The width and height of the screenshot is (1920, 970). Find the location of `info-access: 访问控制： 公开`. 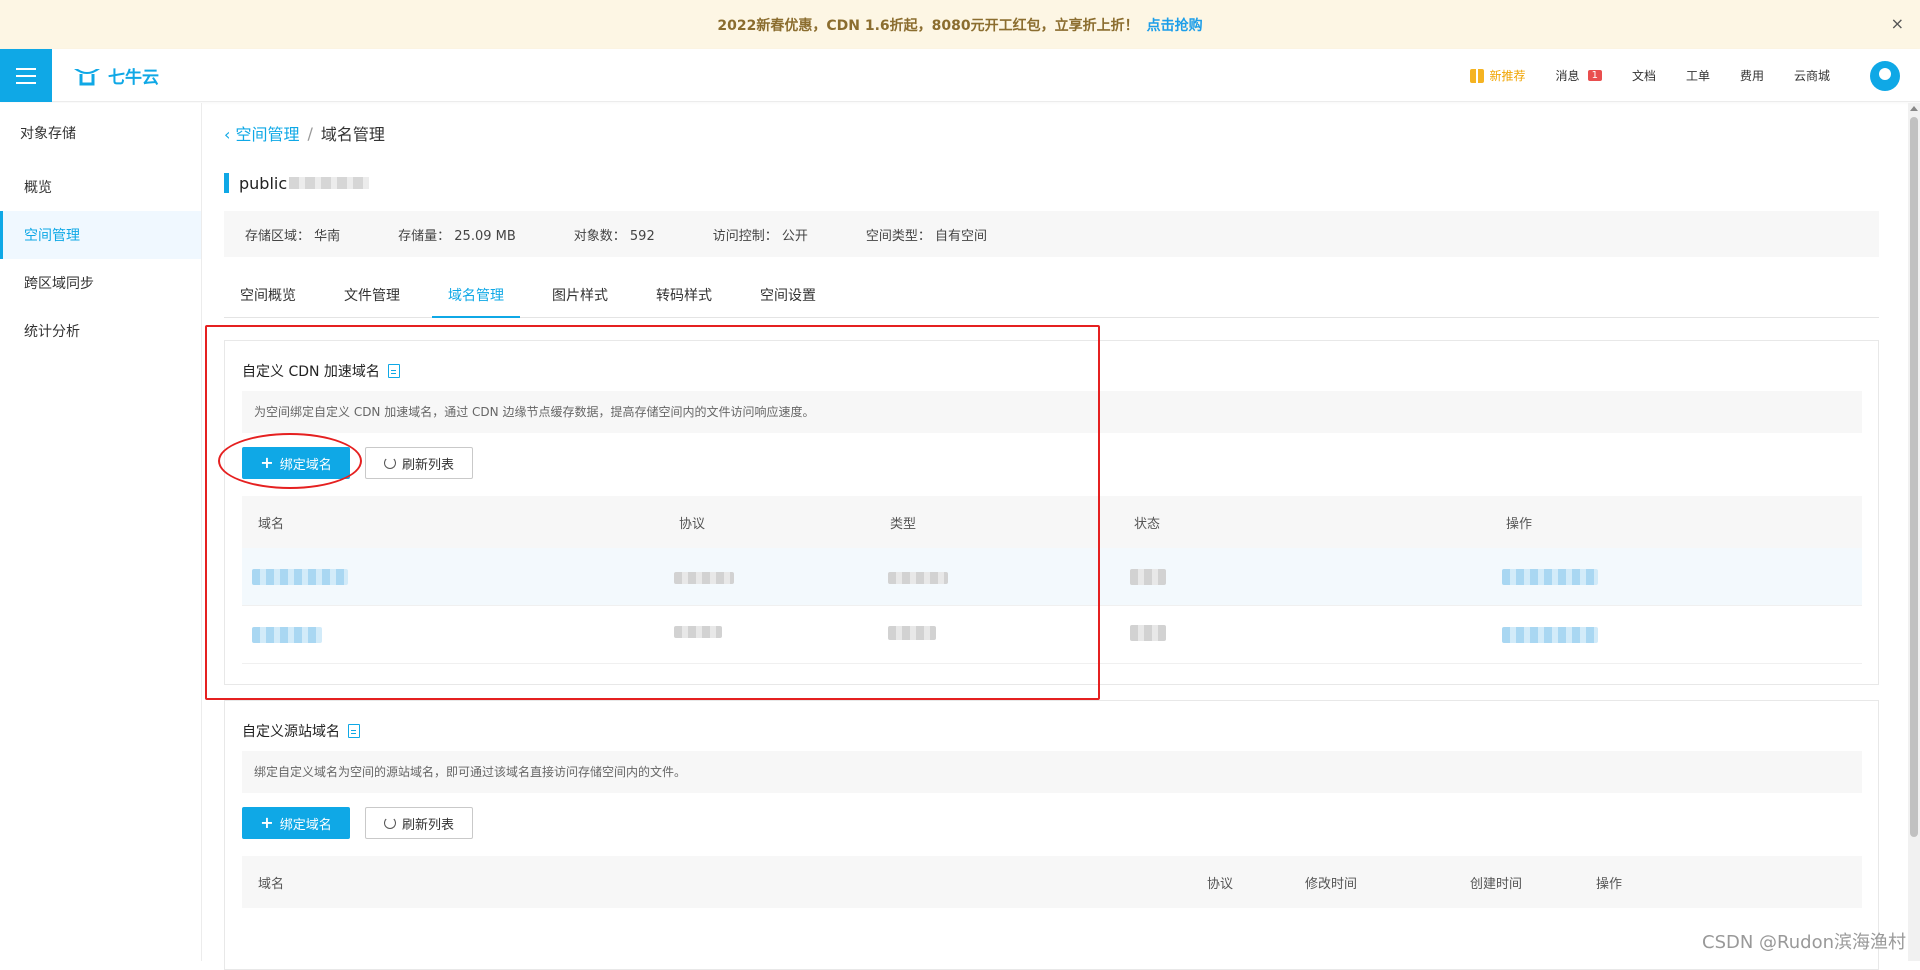

info-access: 访问控制： 公开 is located at coordinates (760, 236).